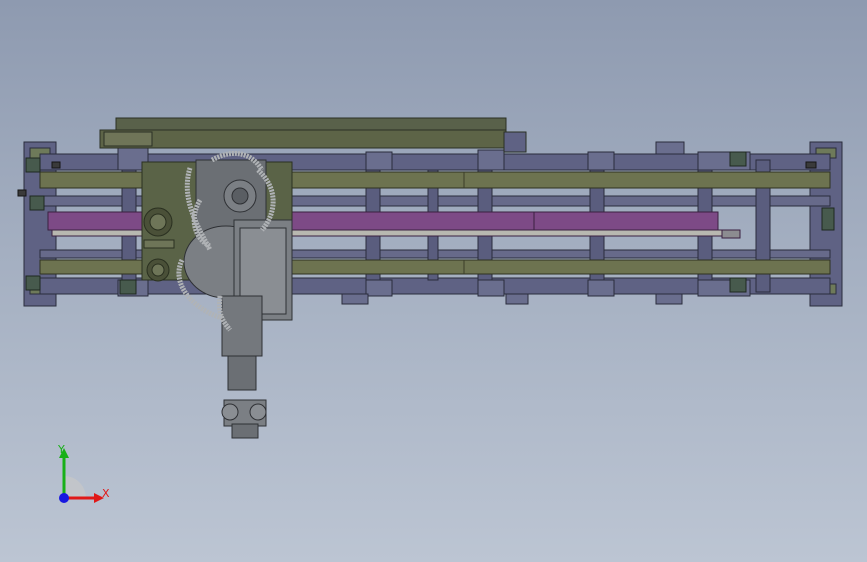 Image resolution: width=867 pixels, height=562 pixels. What do you see at coordinates (106, 493) in the screenshot?
I see `triad-x-label: X` at bounding box center [106, 493].